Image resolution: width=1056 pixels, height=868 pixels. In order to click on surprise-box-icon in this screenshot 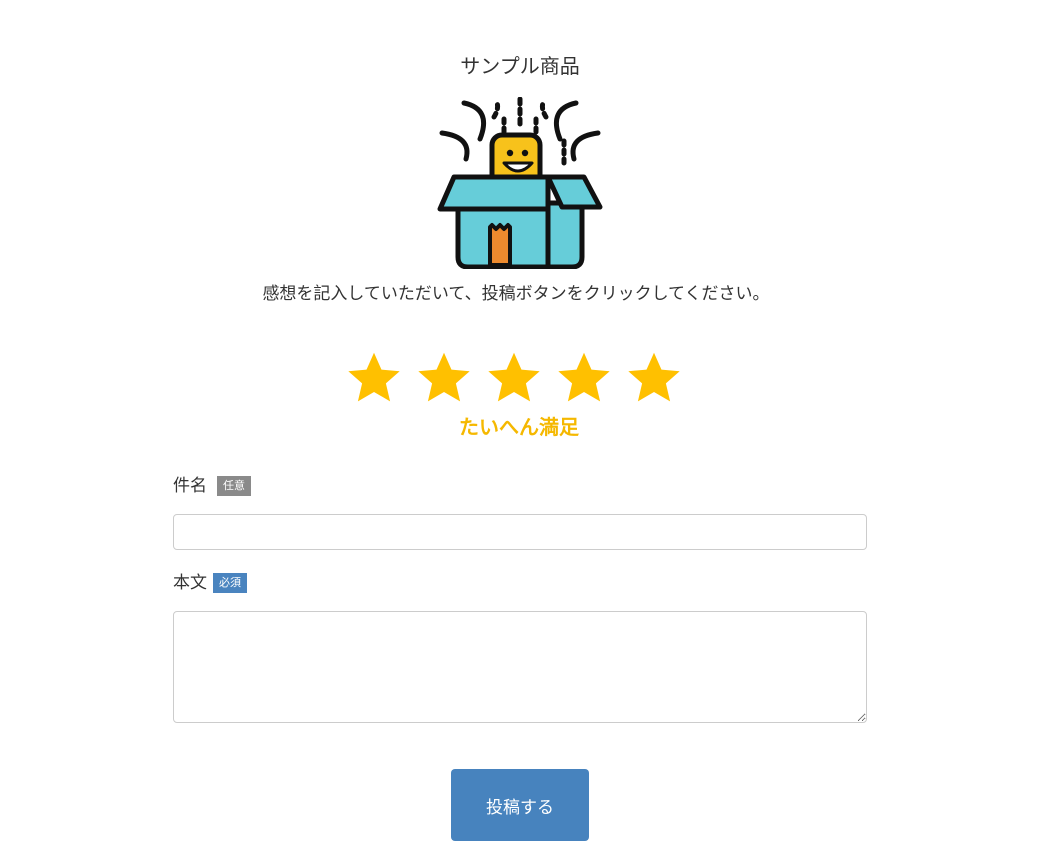, I will do `click(520, 183)`.